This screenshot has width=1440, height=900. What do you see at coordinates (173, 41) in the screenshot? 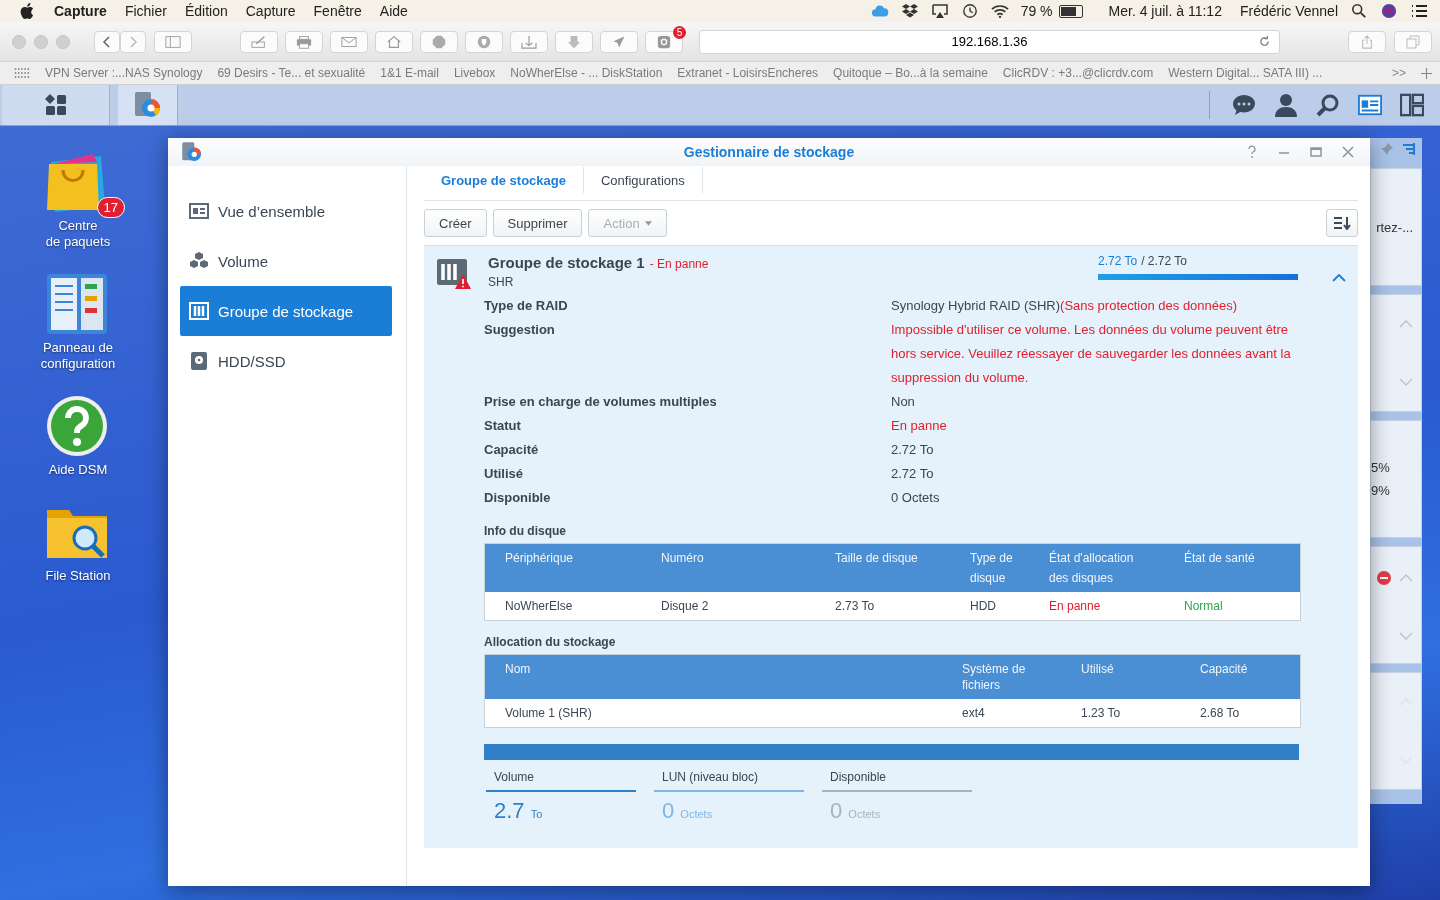
I see `sidebar-button` at bounding box center [173, 41].